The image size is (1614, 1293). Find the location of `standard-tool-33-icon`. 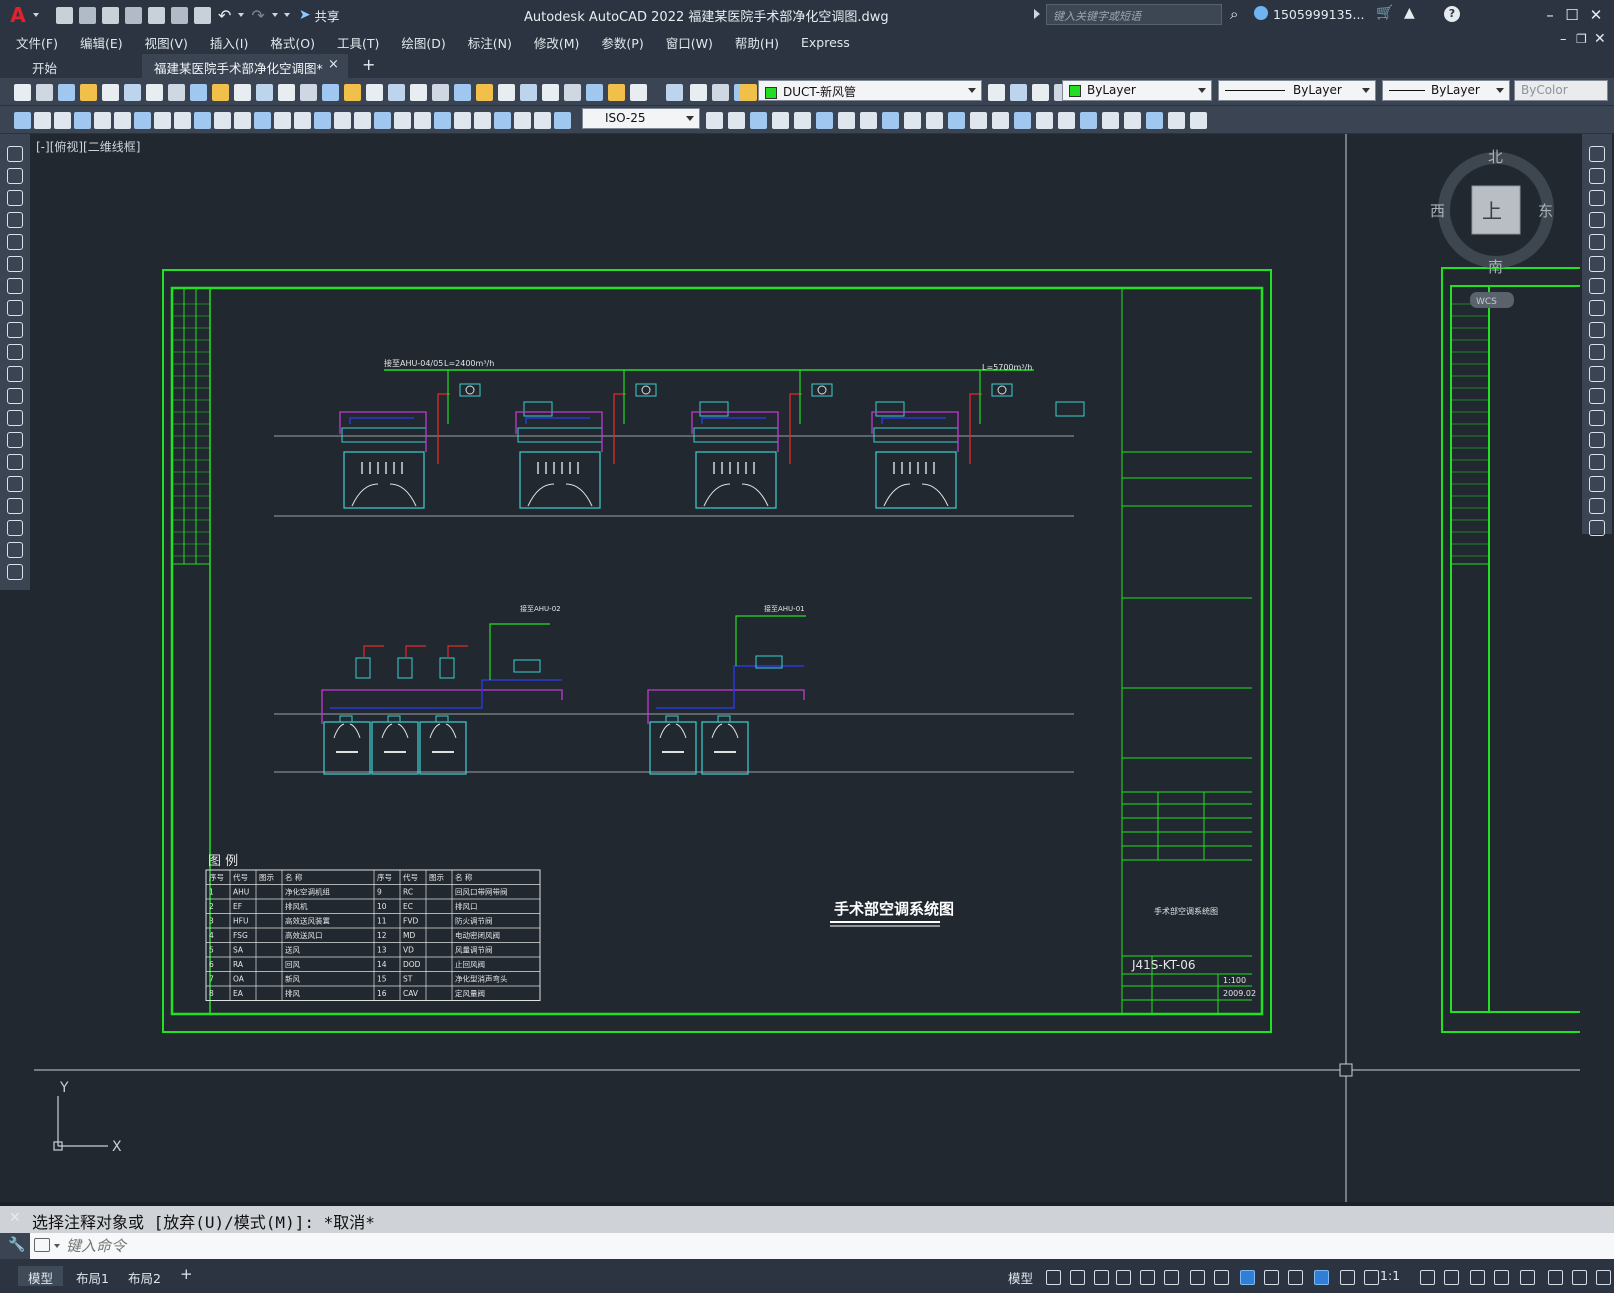

standard-tool-33-icon is located at coordinates (748, 92).